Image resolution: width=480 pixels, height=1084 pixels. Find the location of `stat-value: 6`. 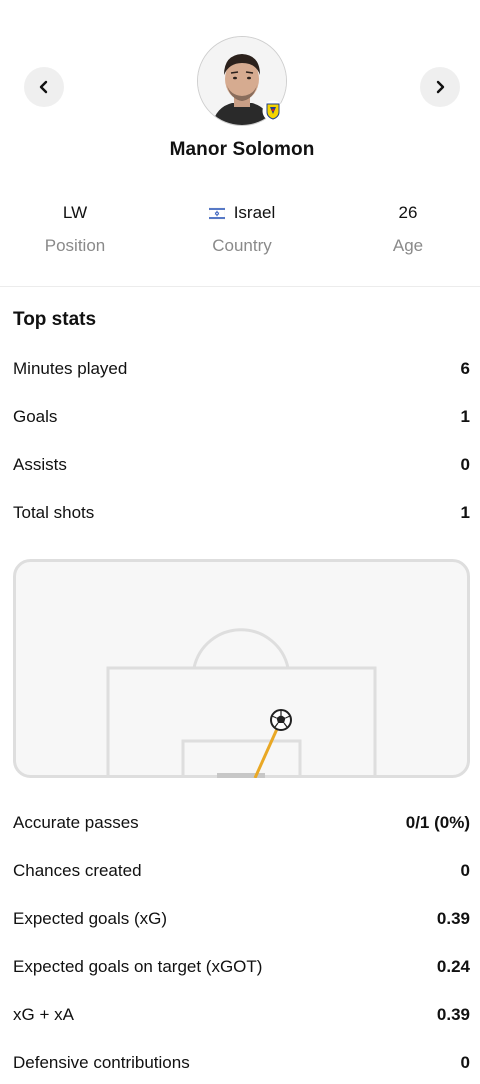

stat-value: 6 is located at coordinates (465, 368).